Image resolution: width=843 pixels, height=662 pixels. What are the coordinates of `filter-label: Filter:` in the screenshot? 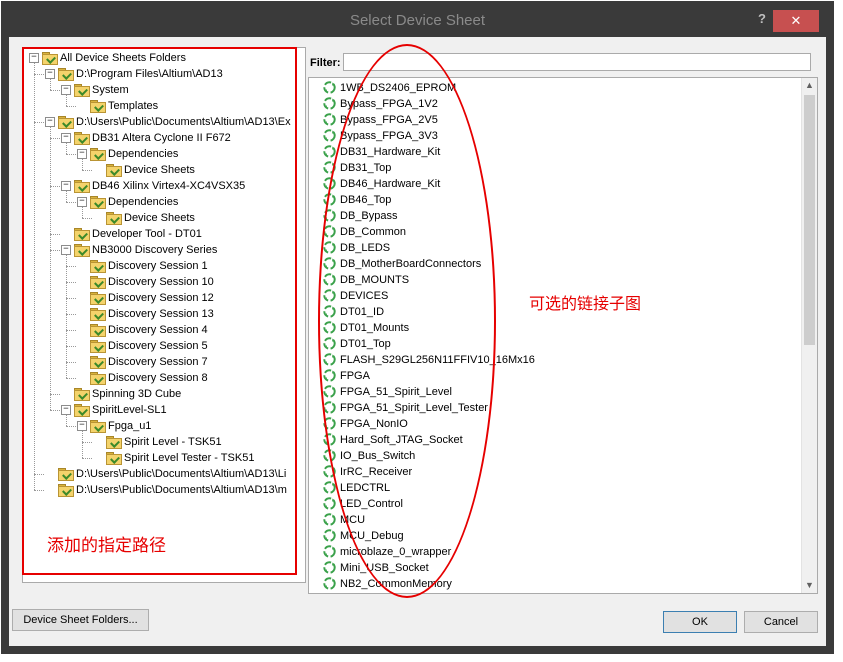 It's located at (325, 63).